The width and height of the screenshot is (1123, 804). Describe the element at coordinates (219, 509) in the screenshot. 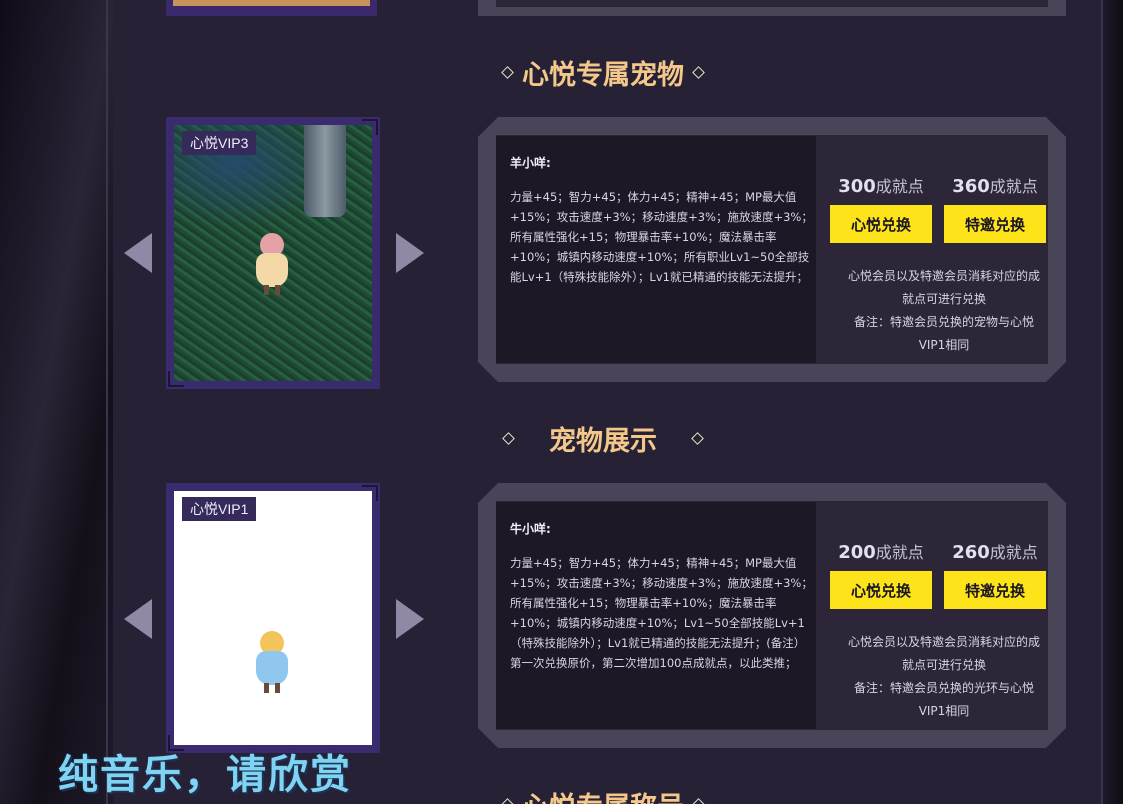

I see `vip-tag: 心悦VIP1` at that location.